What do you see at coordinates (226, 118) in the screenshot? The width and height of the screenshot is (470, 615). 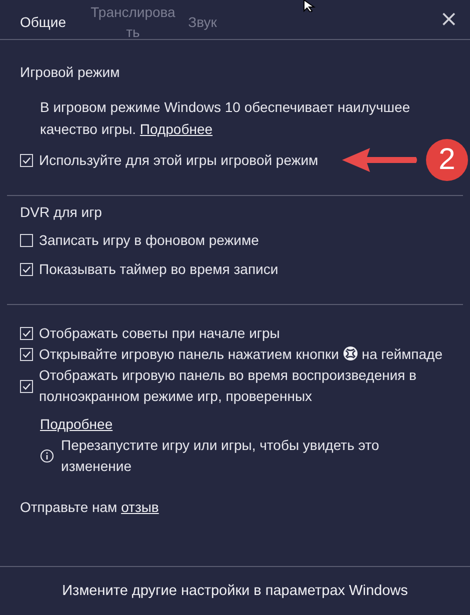 I see `description-text: В игровом режиме Windows 10 обеспечивает наилучшее качество игры. Подробнее` at bounding box center [226, 118].